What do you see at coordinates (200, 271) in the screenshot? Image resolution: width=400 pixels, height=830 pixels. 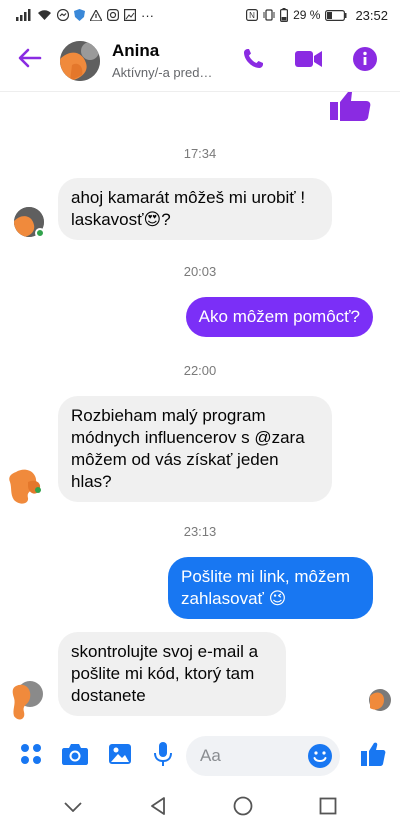 I see `timestamp: 20:03` at bounding box center [200, 271].